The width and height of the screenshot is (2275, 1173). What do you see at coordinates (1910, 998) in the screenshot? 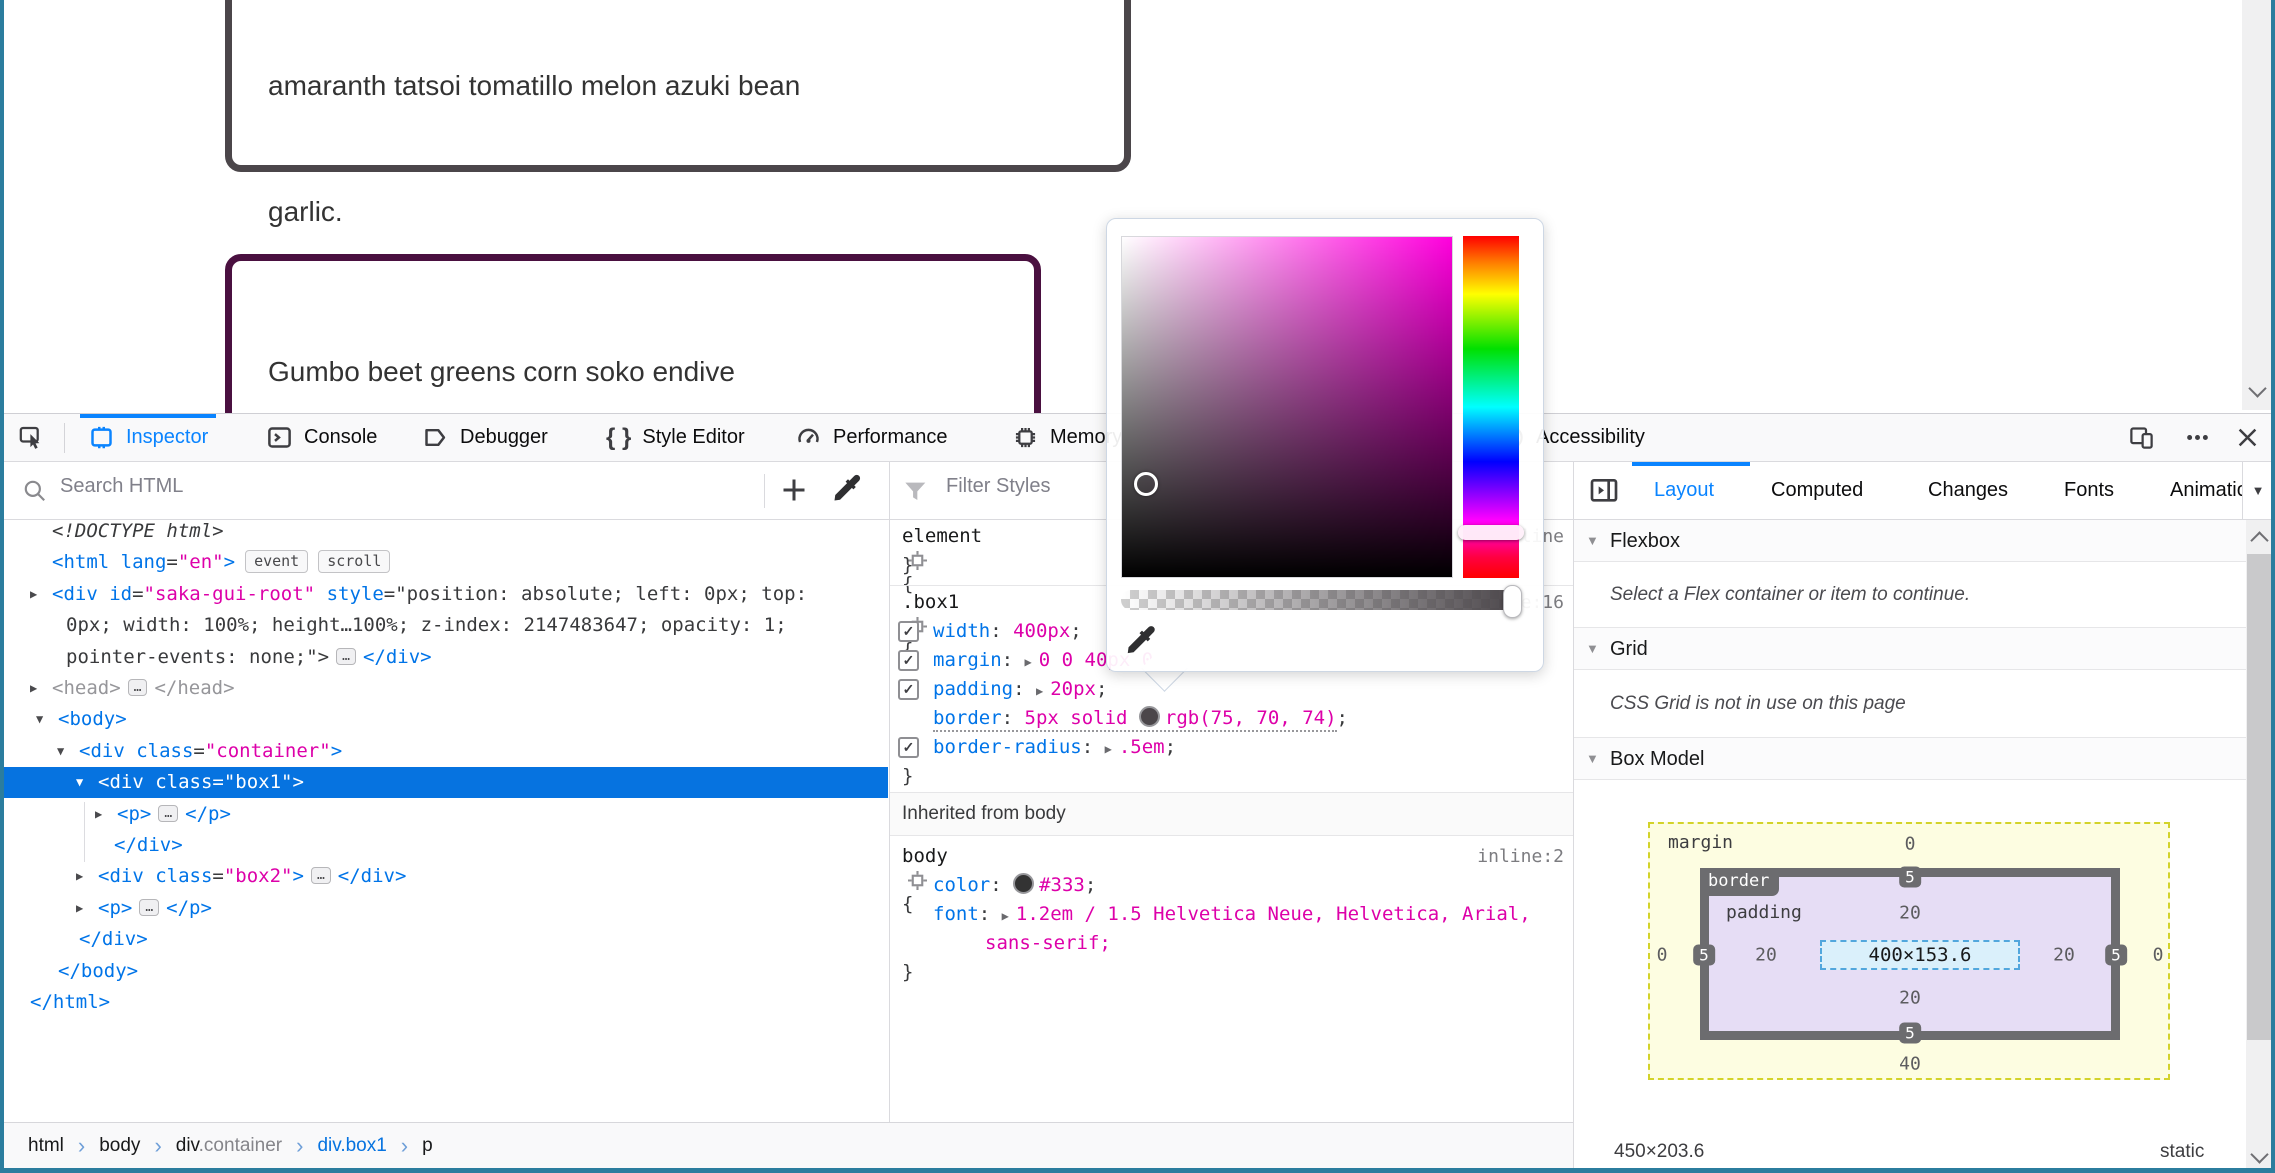
I see `padding-bottom-value: 20` at bounding box center [1910, 998].